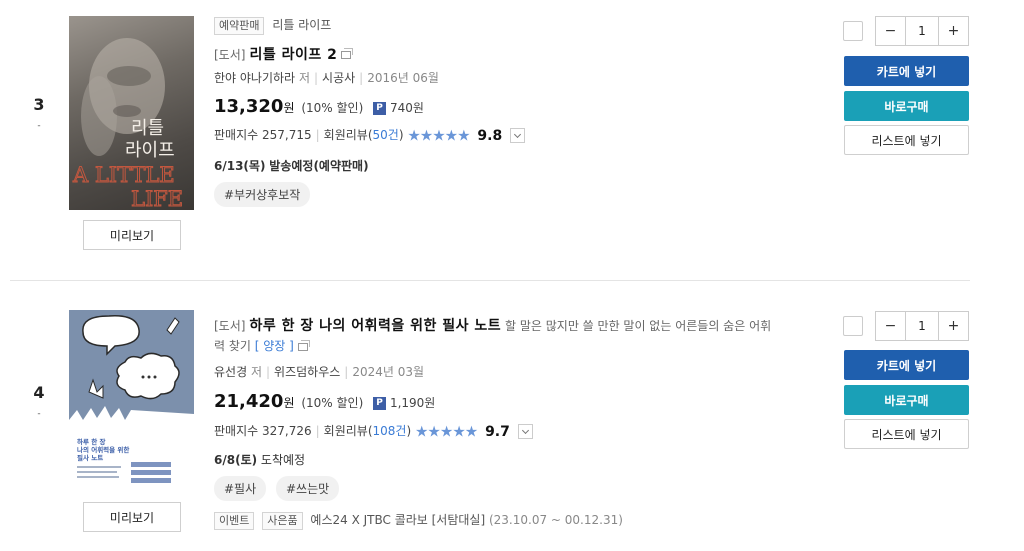  I want to click on book-title-link: 리틀 라이프 2, so click(293, 55).